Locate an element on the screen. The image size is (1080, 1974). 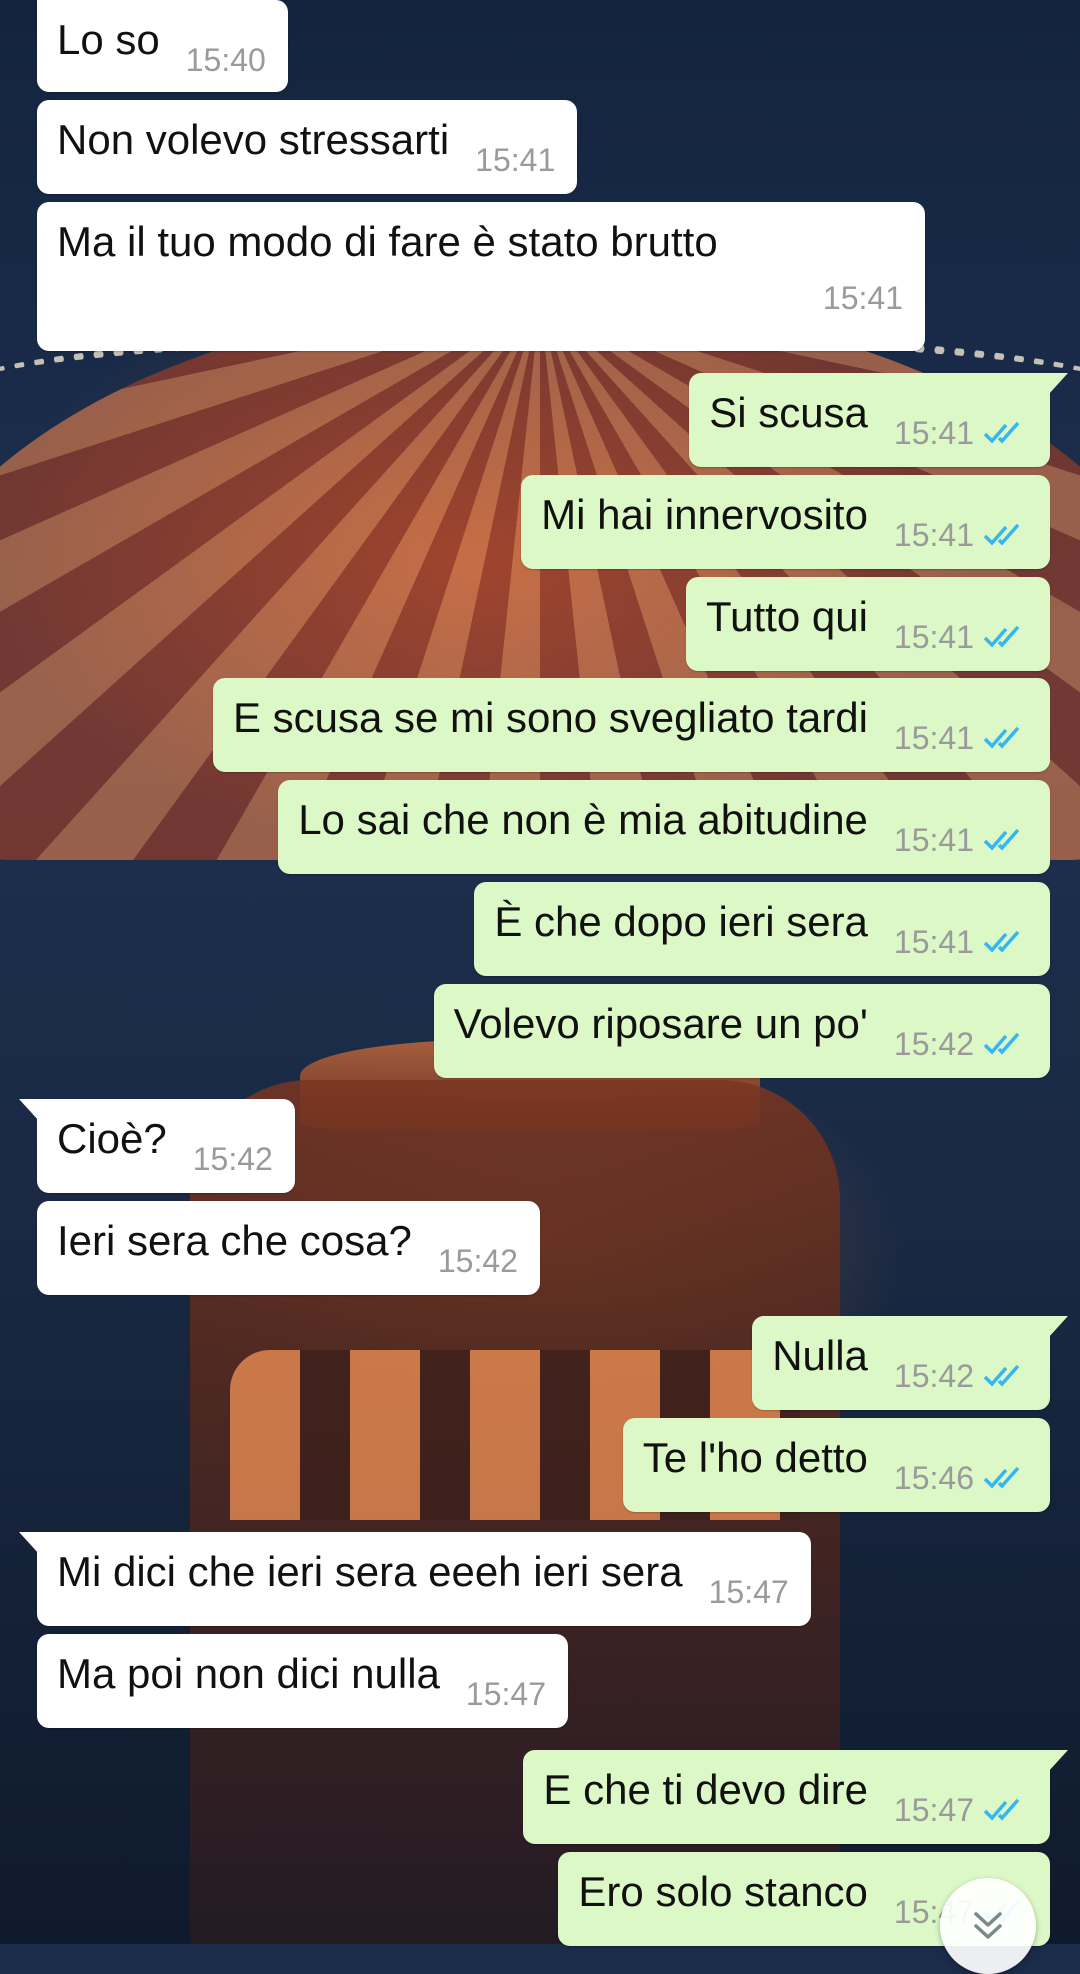
outgoing-message: E che ti devo dire 15:47 is located at coordinates (795, 1797).